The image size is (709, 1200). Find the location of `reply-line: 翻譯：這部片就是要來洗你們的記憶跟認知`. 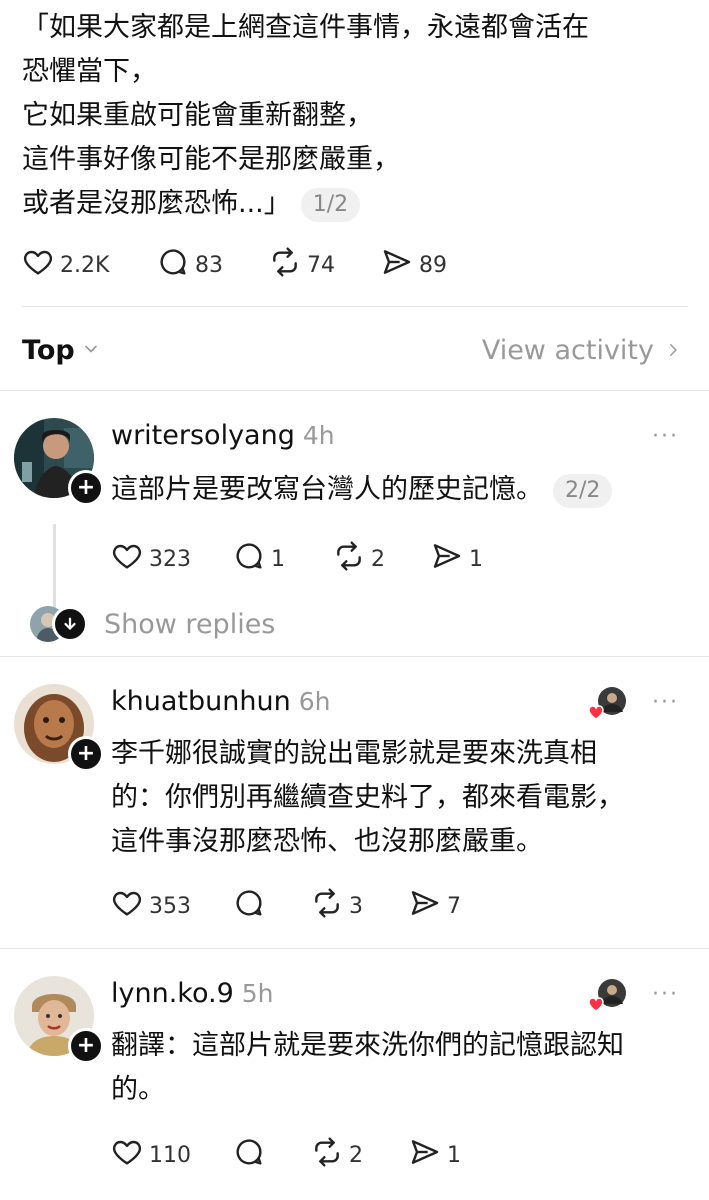

reply-line: 翻譯：這部片就是要來洗你們的記憶跟認知 is located at coordinates (367, 1045).